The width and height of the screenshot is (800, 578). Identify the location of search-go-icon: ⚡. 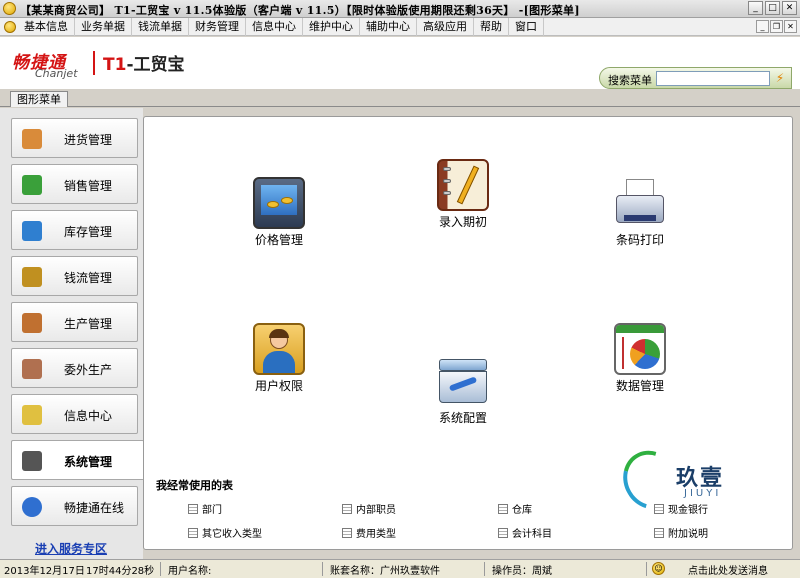
(780, 78).